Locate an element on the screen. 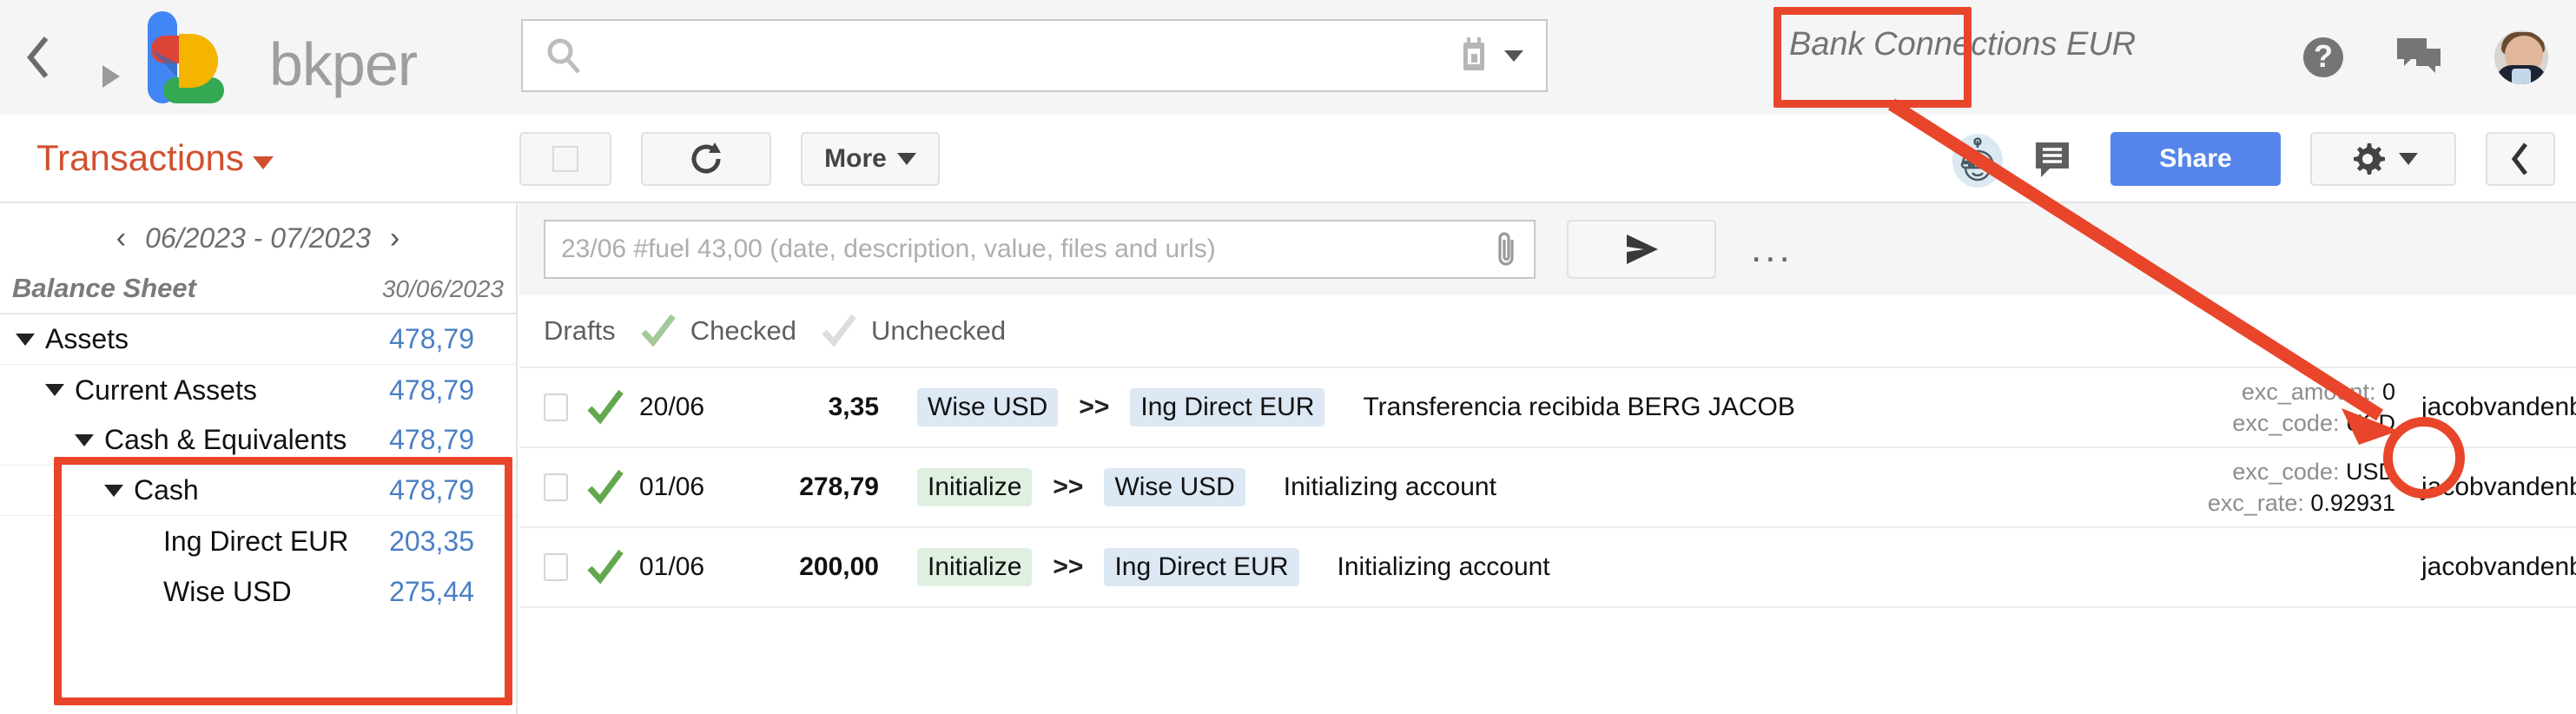 This screenshot has width=2576, height=714. help-icon: ? is located at coordinates (2323, 57).